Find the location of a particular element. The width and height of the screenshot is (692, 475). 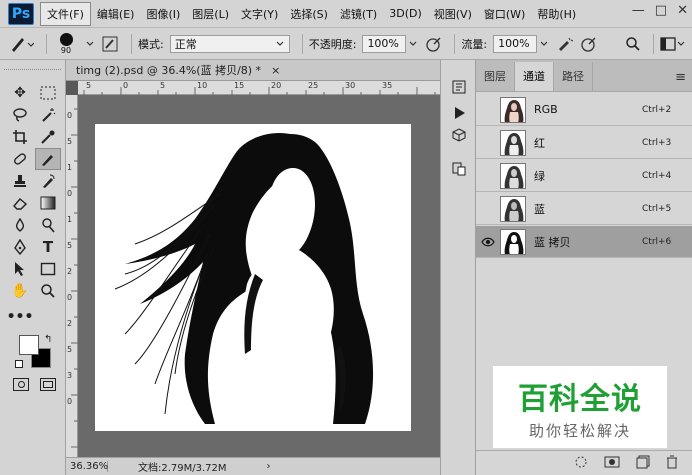

channel-shortcut: Ctrl+6 is located at coordinates (657, 241).